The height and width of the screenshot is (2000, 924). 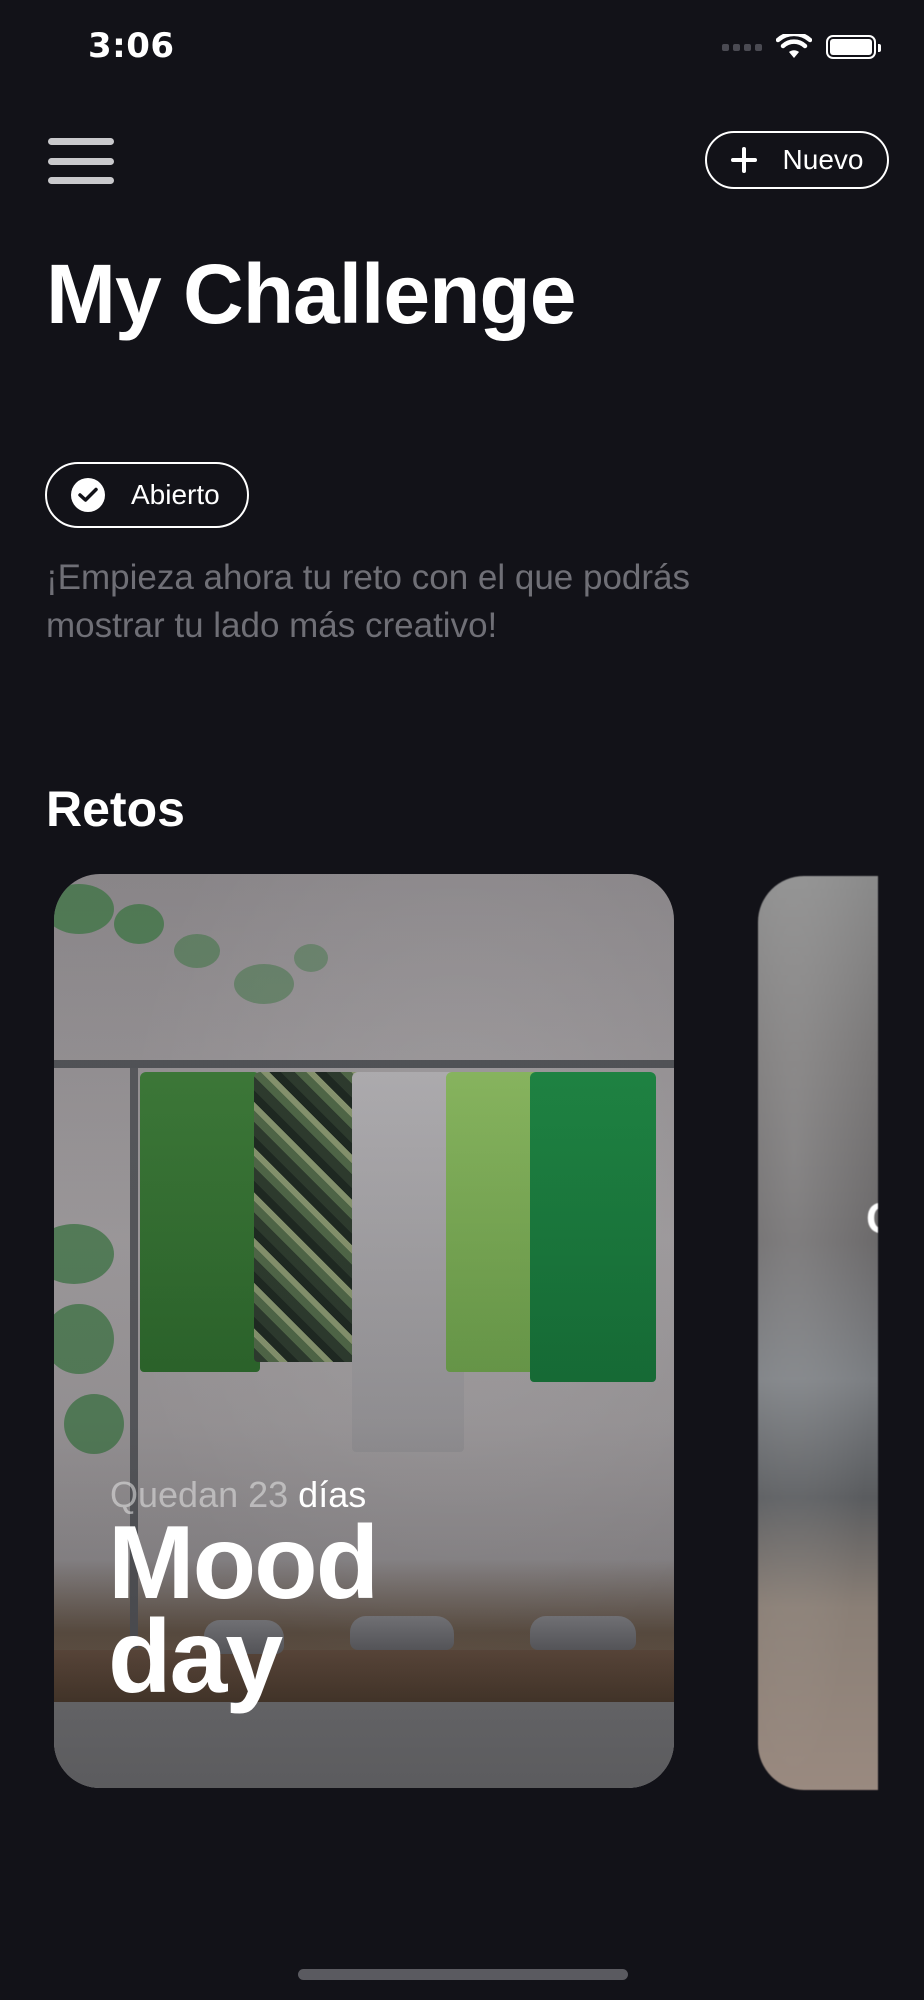 What do you see at coordinates (463, 1974) in the screenshot?
I see `home-indicator` at bounding box center [463, 1974].